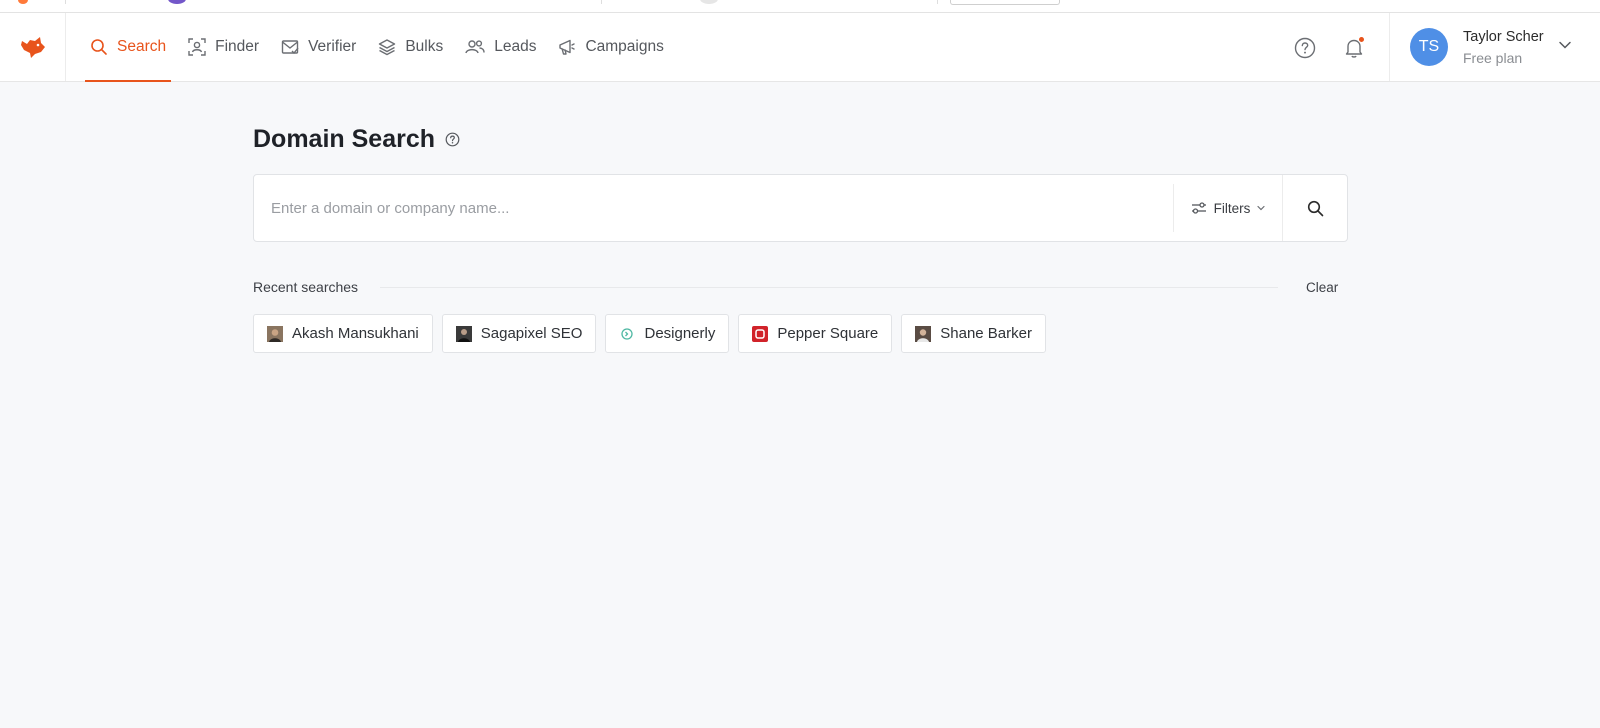 Image resolution: width=1600 pixels, height=728 pixels. I want to click on chip-label: Sagapixel SEO, so click(531, 333).